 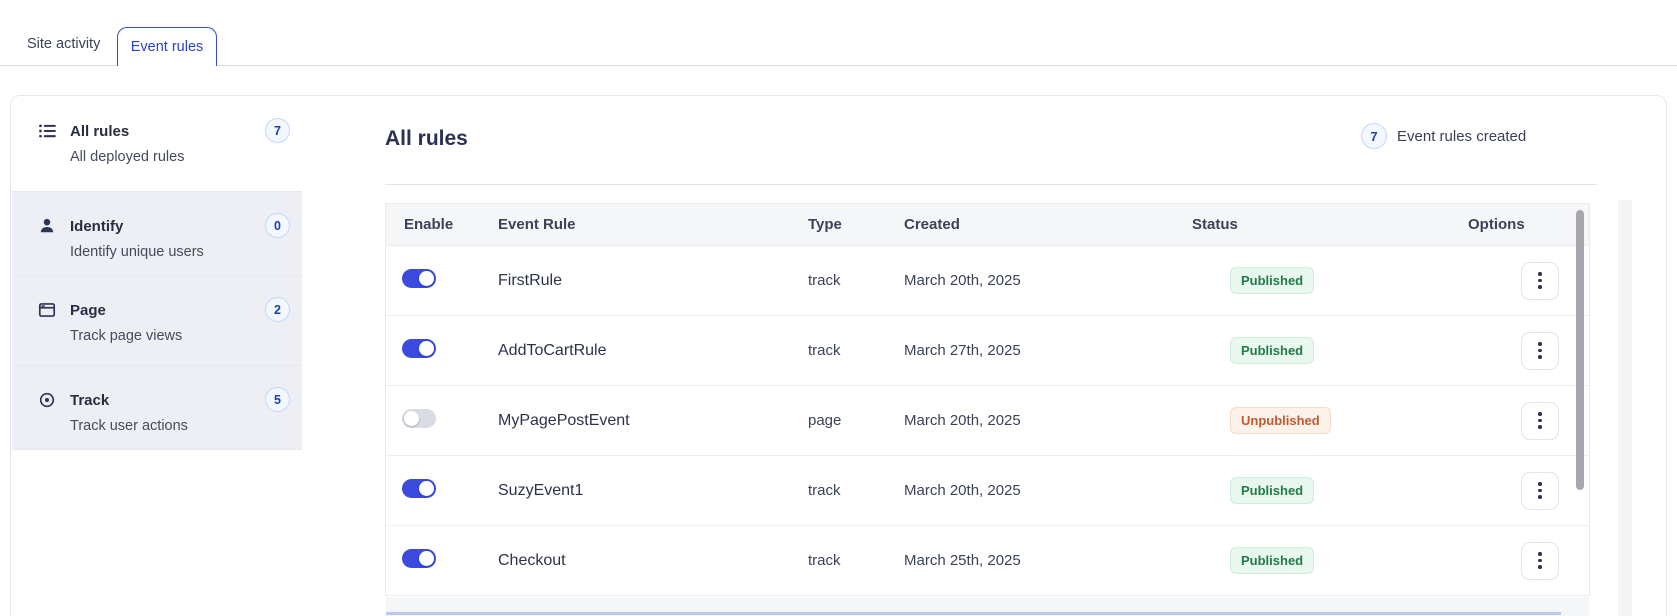 What do you see at coordinates (1280, 420) in the screenshot?
I see `status-badge: Unpublished` at bounding box center [1280, 420].